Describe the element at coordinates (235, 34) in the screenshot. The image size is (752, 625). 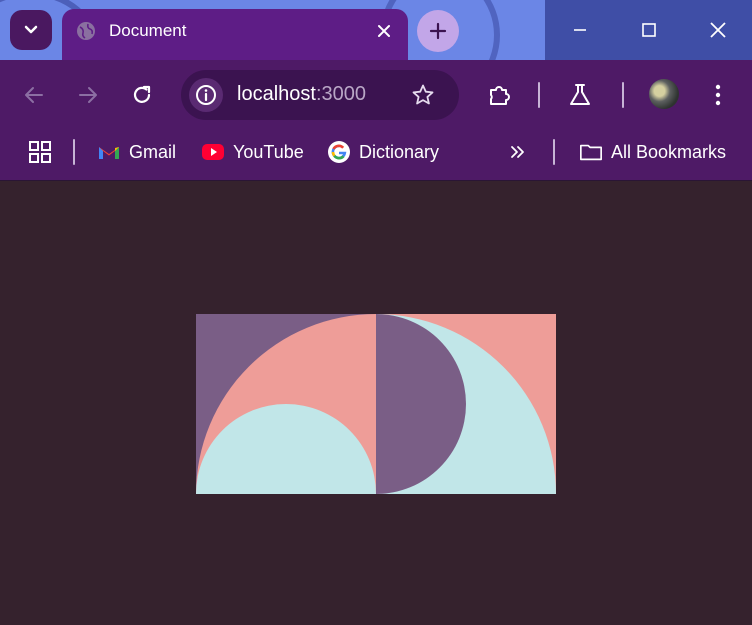
I see `tab-document: Document` at that location.